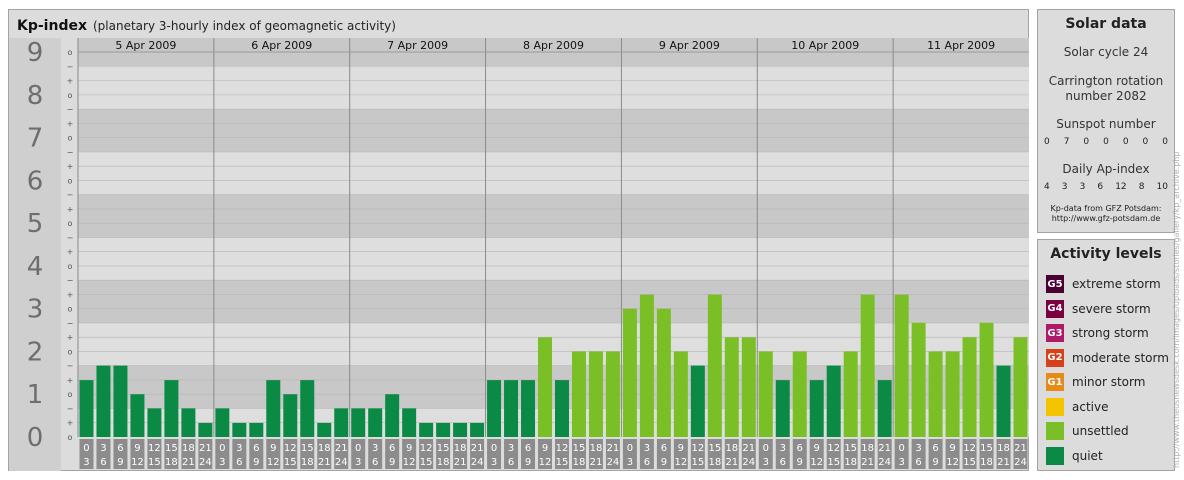 The height and width of the screenshot is (480, 1184). I want to click on legend-item: G2 moderate storm, so click(1107, 358).